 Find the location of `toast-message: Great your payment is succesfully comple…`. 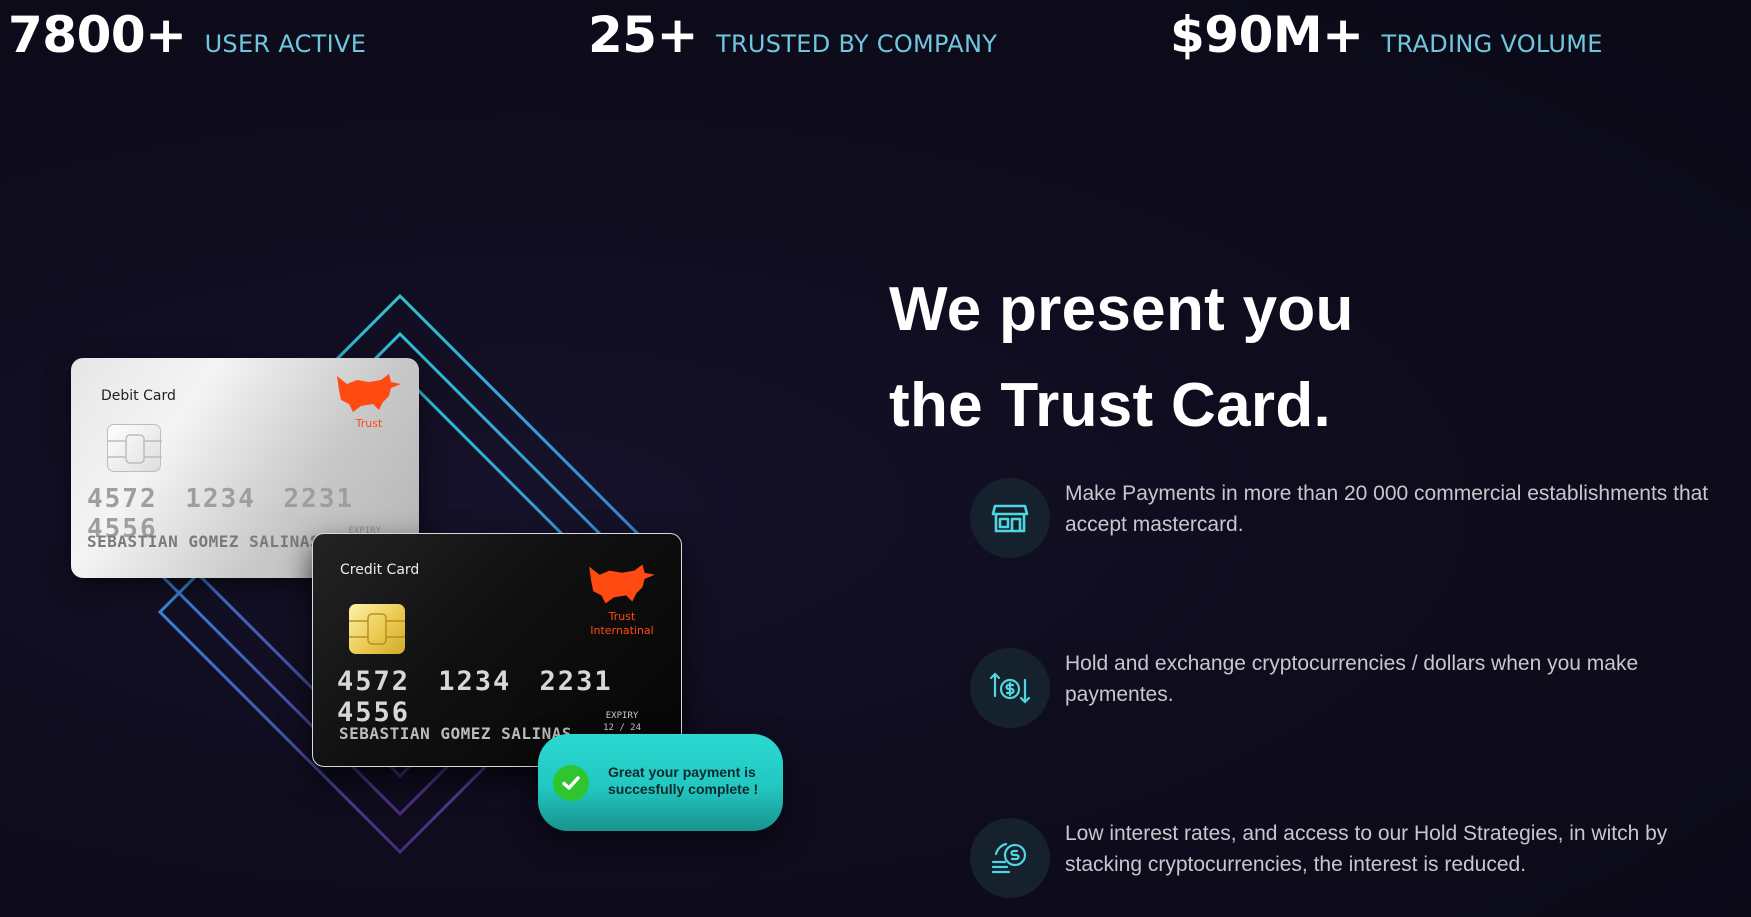

toast-message: Great your payment is succesfully comple… is located at coordinates (690, 781).